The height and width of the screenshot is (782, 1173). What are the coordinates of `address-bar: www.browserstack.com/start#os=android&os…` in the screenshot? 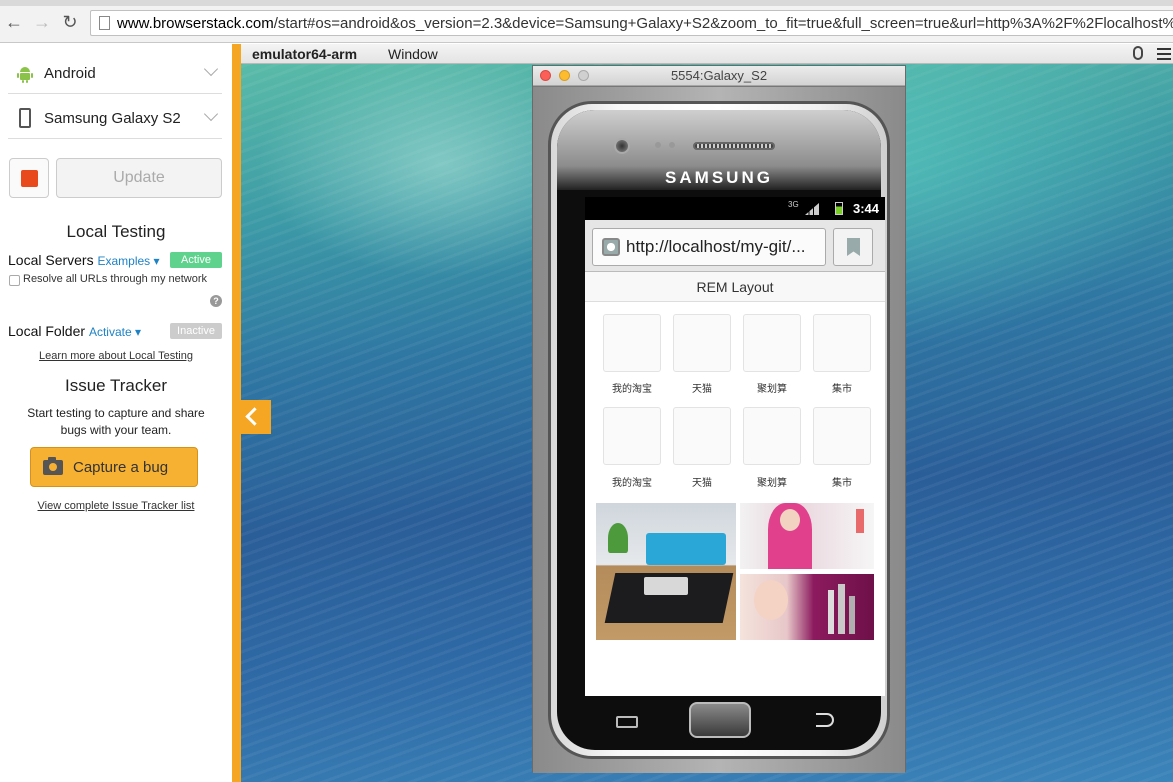 It's located at (631, 23).